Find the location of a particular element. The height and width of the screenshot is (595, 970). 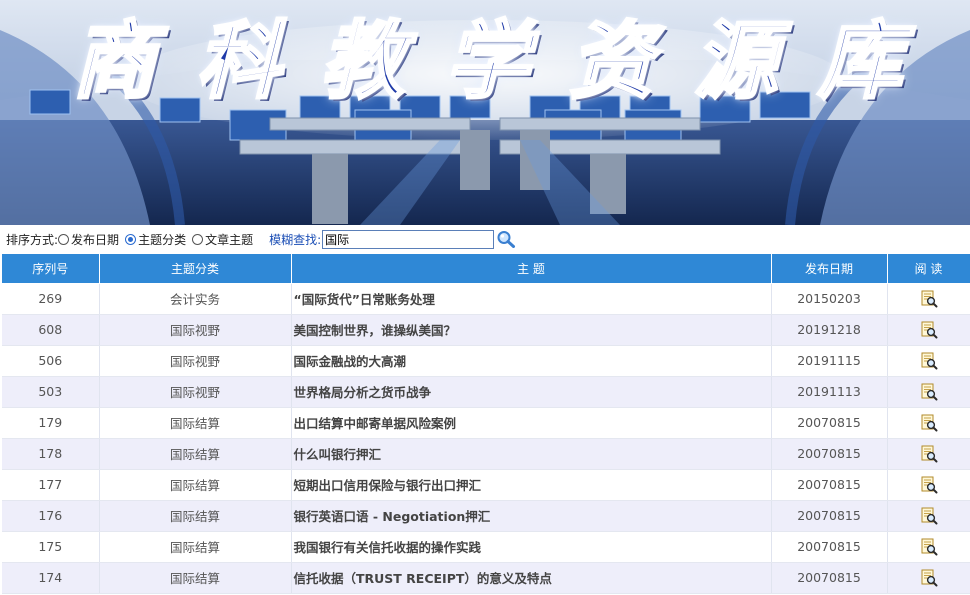

table-row: 175 国际结算 我国银行有关信托收据的操作实践 20070815 is located at coordinates (486, 547).